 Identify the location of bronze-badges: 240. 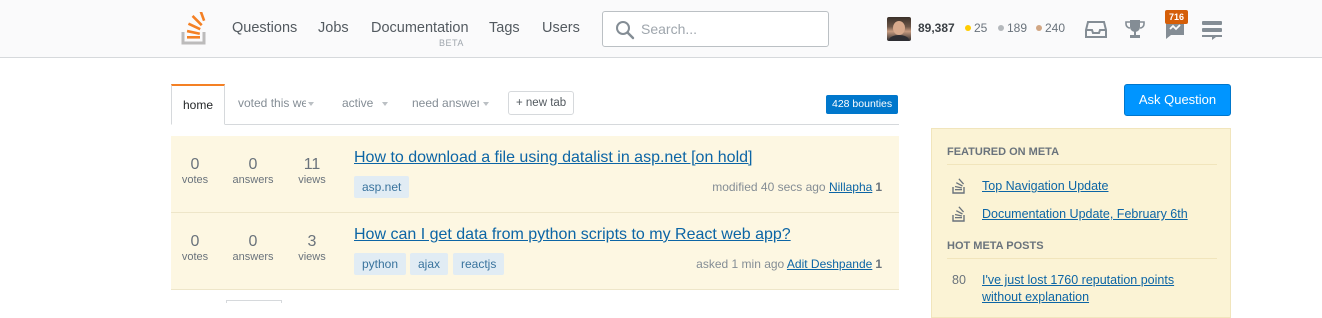
(1050, 28).